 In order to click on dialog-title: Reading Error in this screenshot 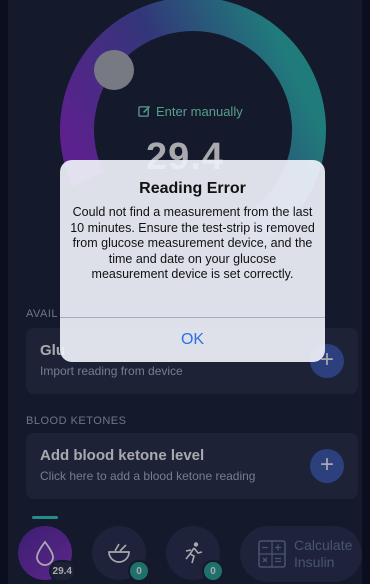, I will do `click(192, 188)`.